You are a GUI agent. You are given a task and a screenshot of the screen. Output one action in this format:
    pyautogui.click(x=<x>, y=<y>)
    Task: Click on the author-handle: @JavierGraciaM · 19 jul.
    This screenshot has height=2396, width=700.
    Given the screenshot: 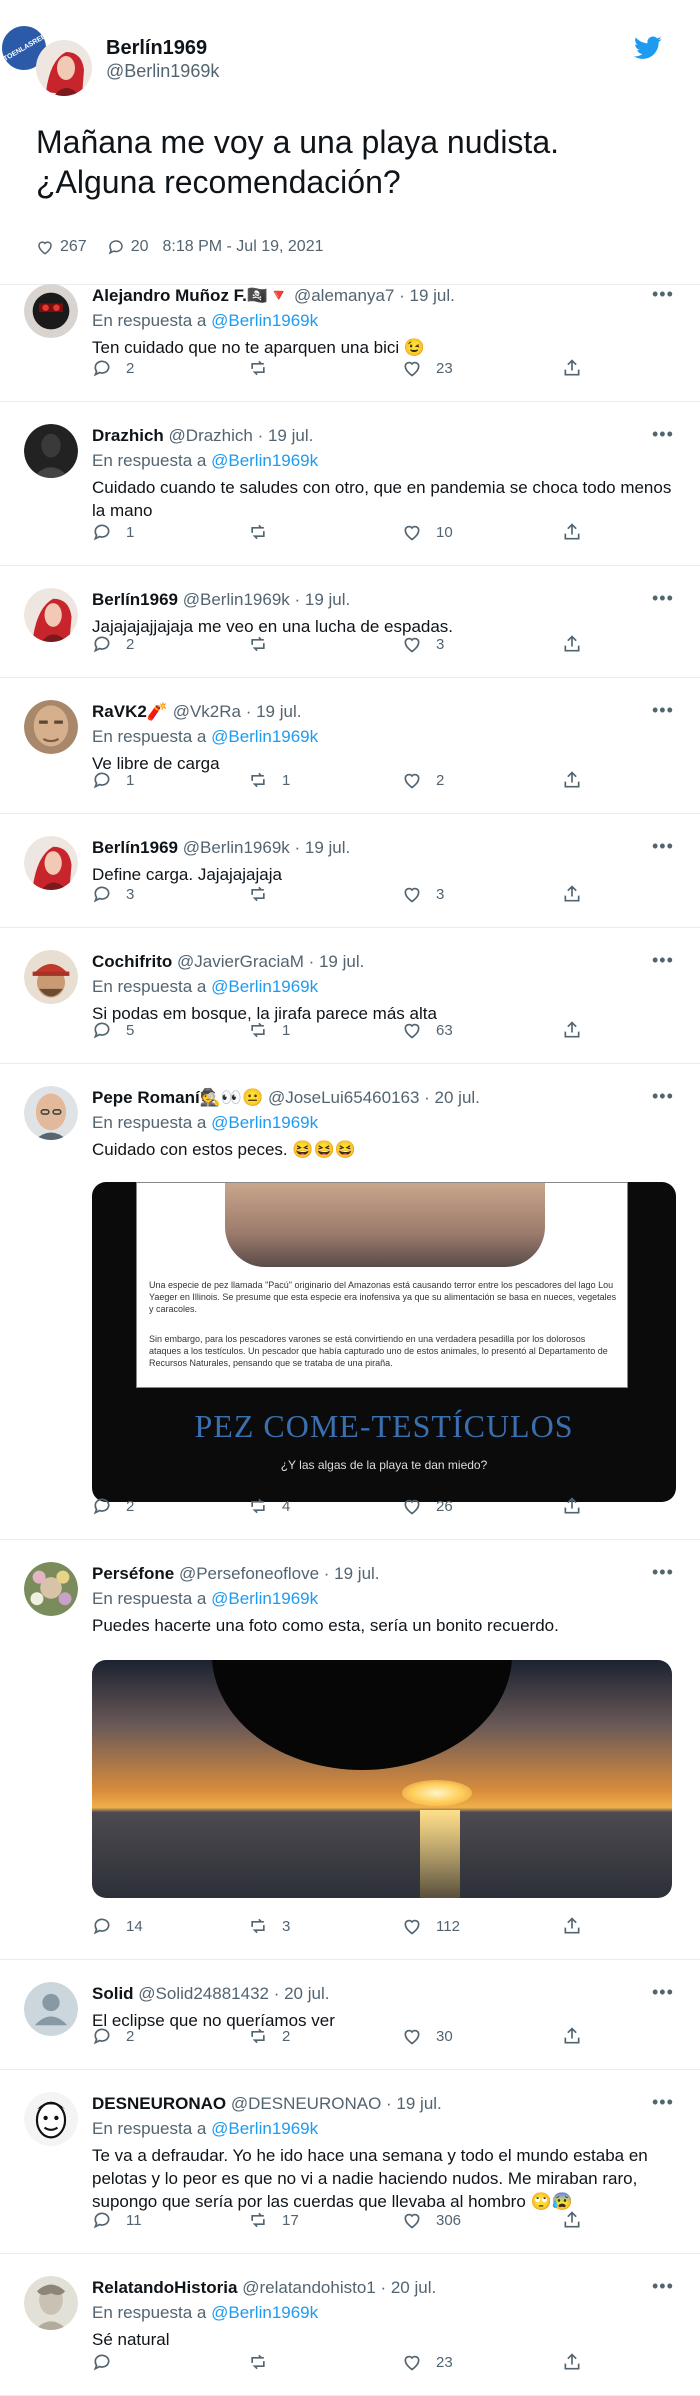 What is the action you would take?
    pyautogui.click(x=270, y=961)
    